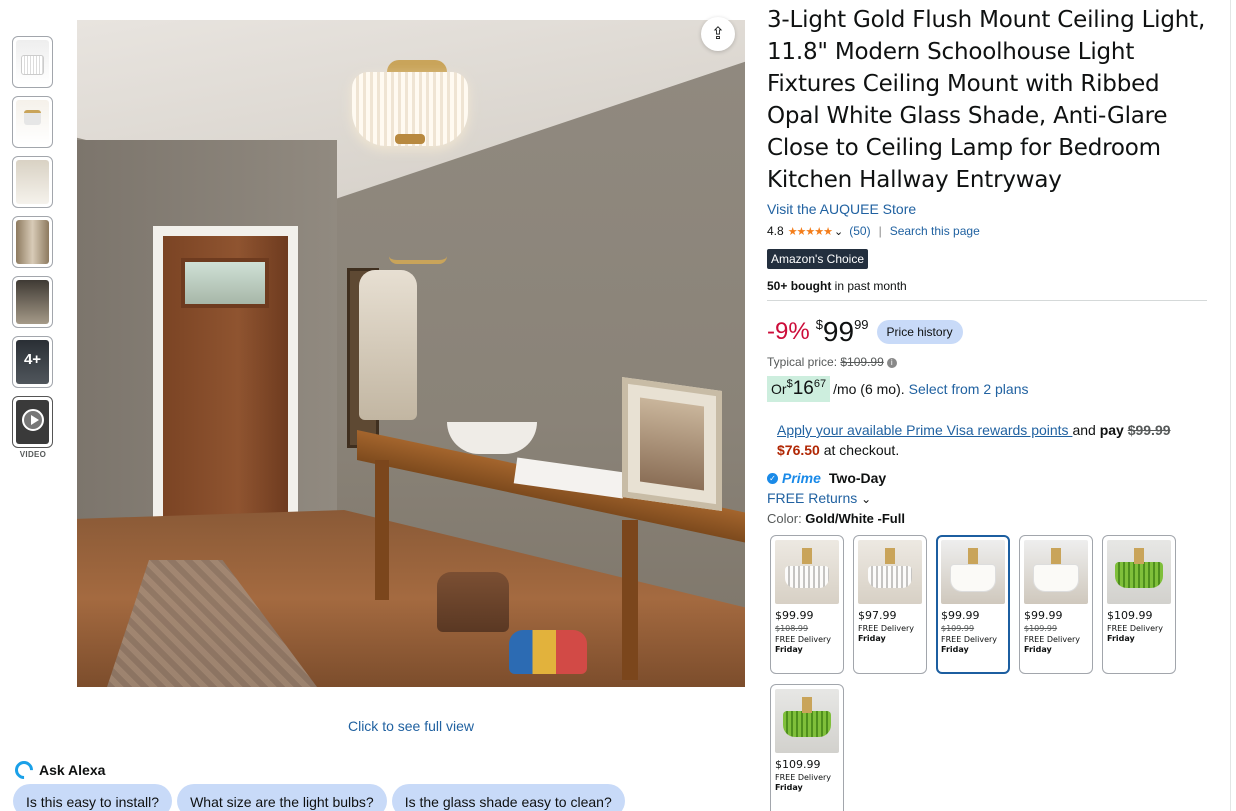 The width and height of the screenshot is (1236, 811). I want to click on play-icon, so click(33, 420).